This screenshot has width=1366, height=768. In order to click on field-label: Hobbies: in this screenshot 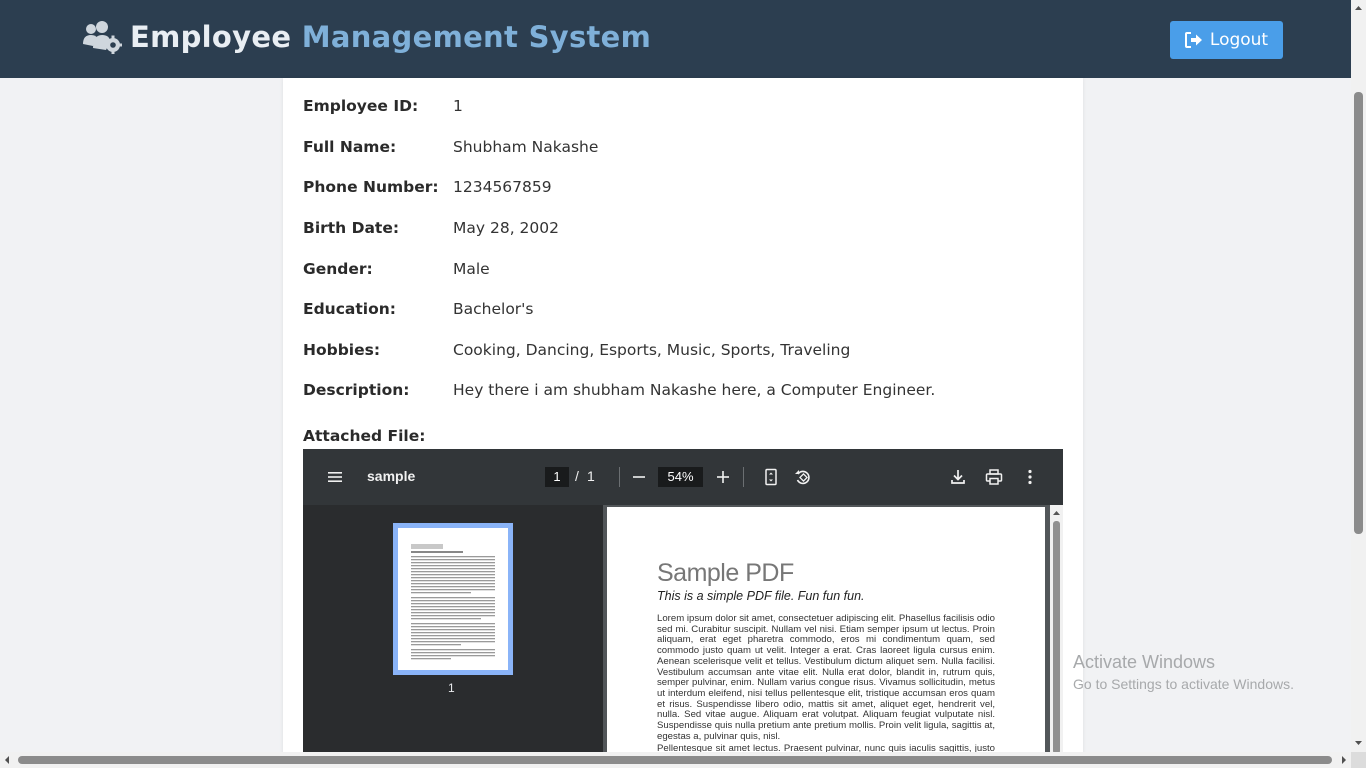, I will do `click(342, 350)`.